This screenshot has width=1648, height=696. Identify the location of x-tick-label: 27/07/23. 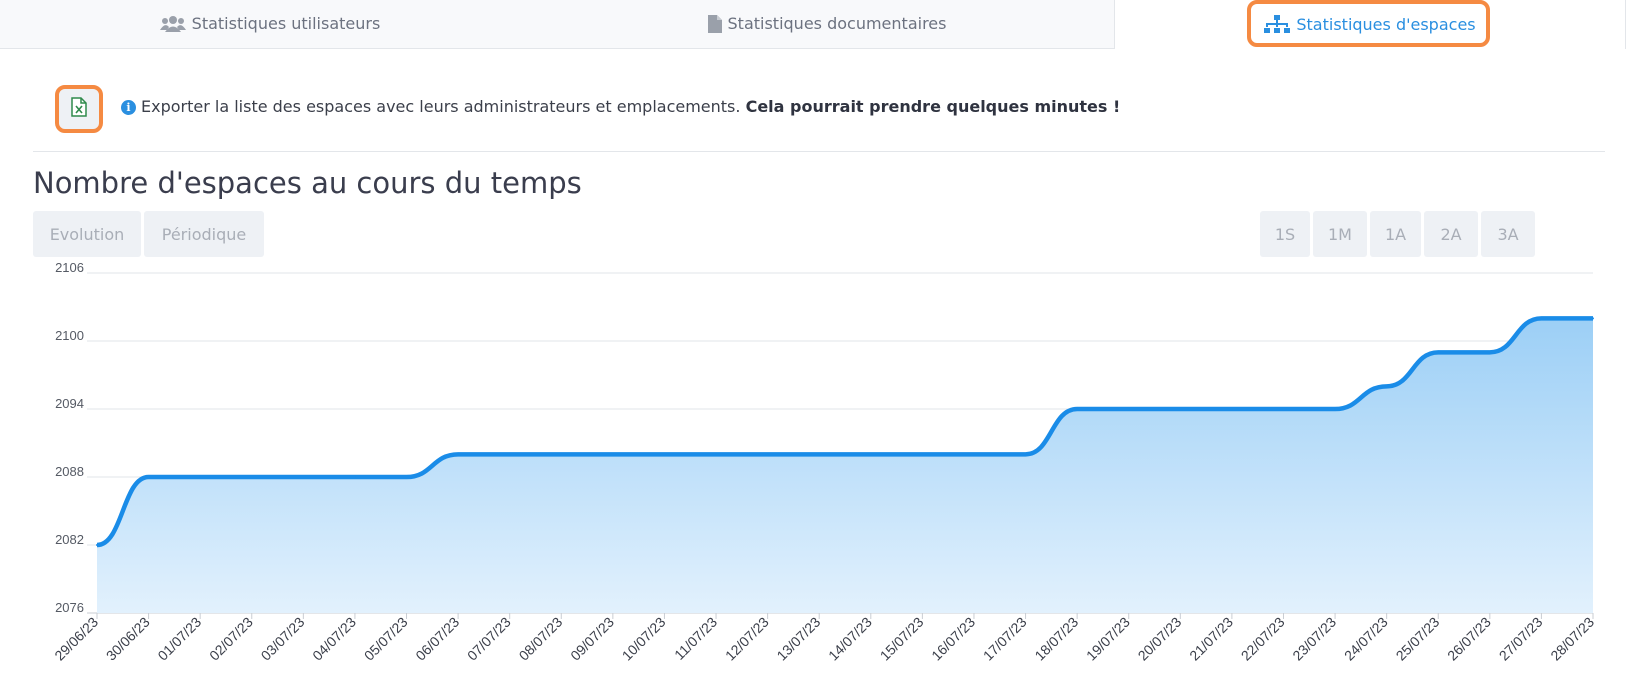
(1521, 639).